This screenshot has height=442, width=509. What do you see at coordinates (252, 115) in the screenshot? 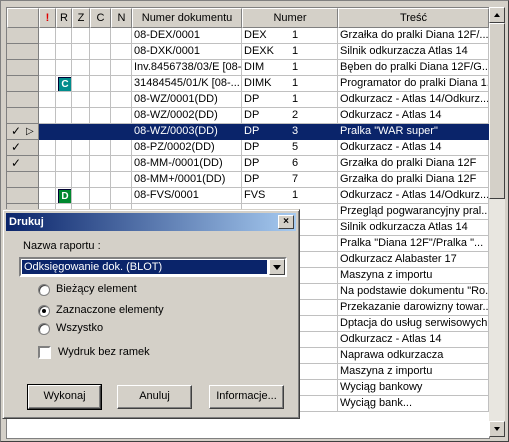
I see `number-prefix: DP` at bounding box center [252, 115].